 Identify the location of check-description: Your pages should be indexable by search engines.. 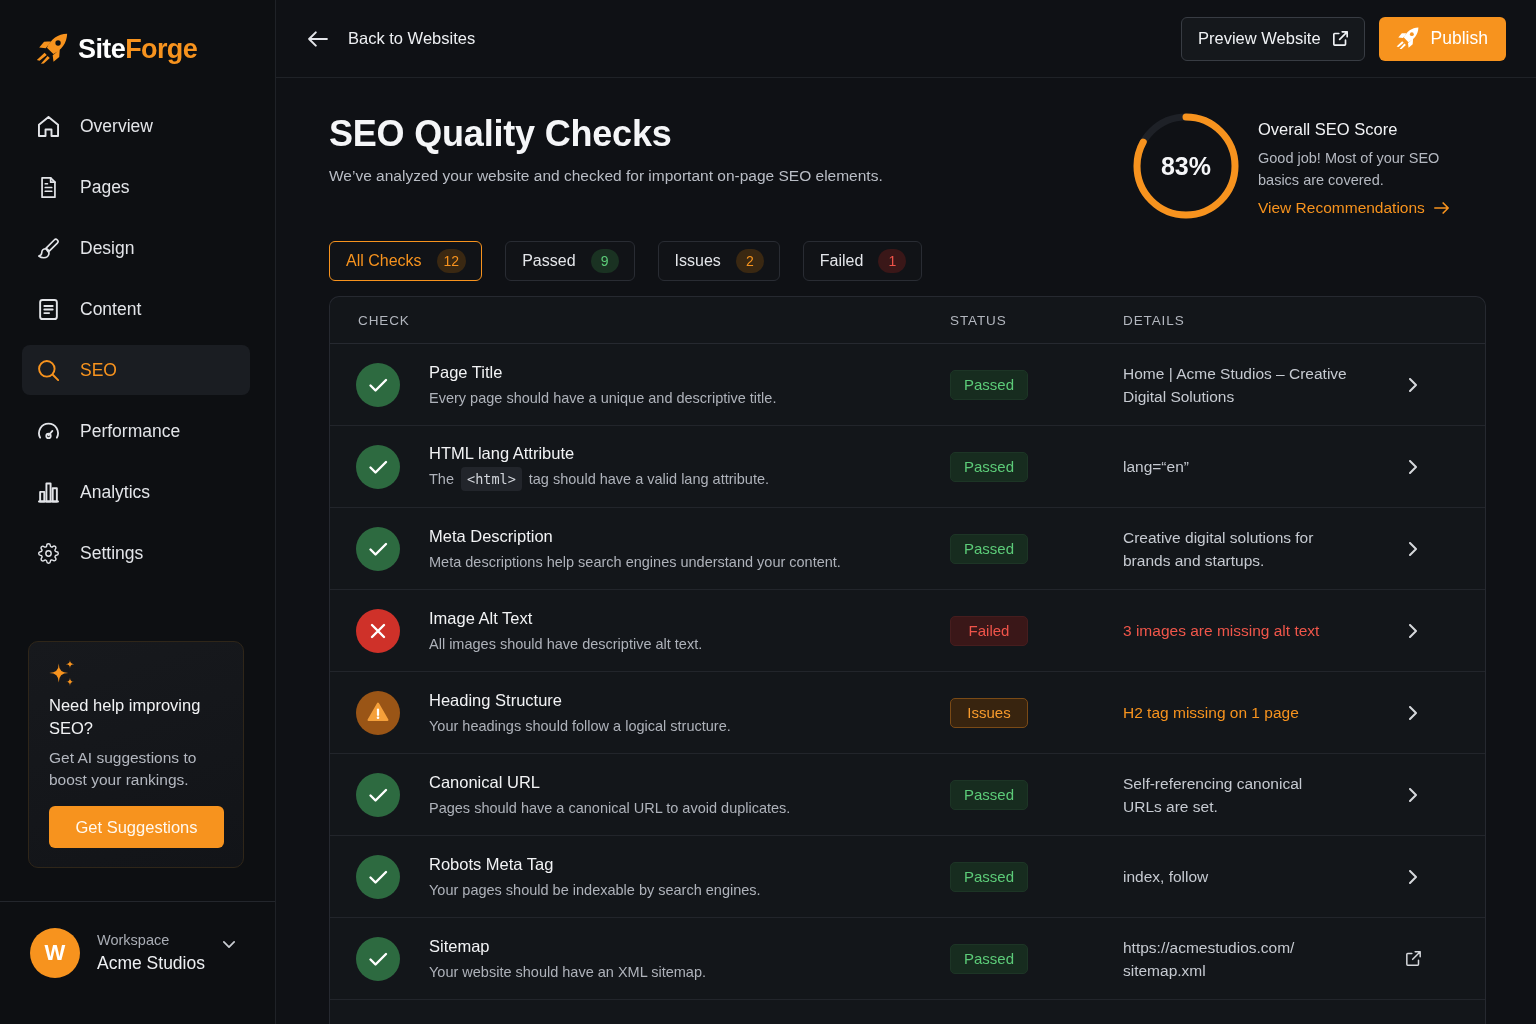
(595, 890).